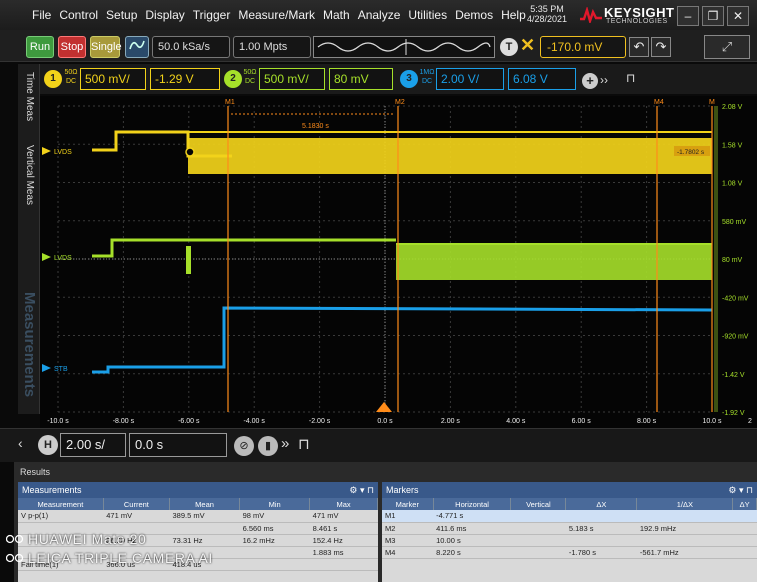  Describe the element at coordinates (230, 102) in the screenshot. I see `marker-label: M1` at that location.